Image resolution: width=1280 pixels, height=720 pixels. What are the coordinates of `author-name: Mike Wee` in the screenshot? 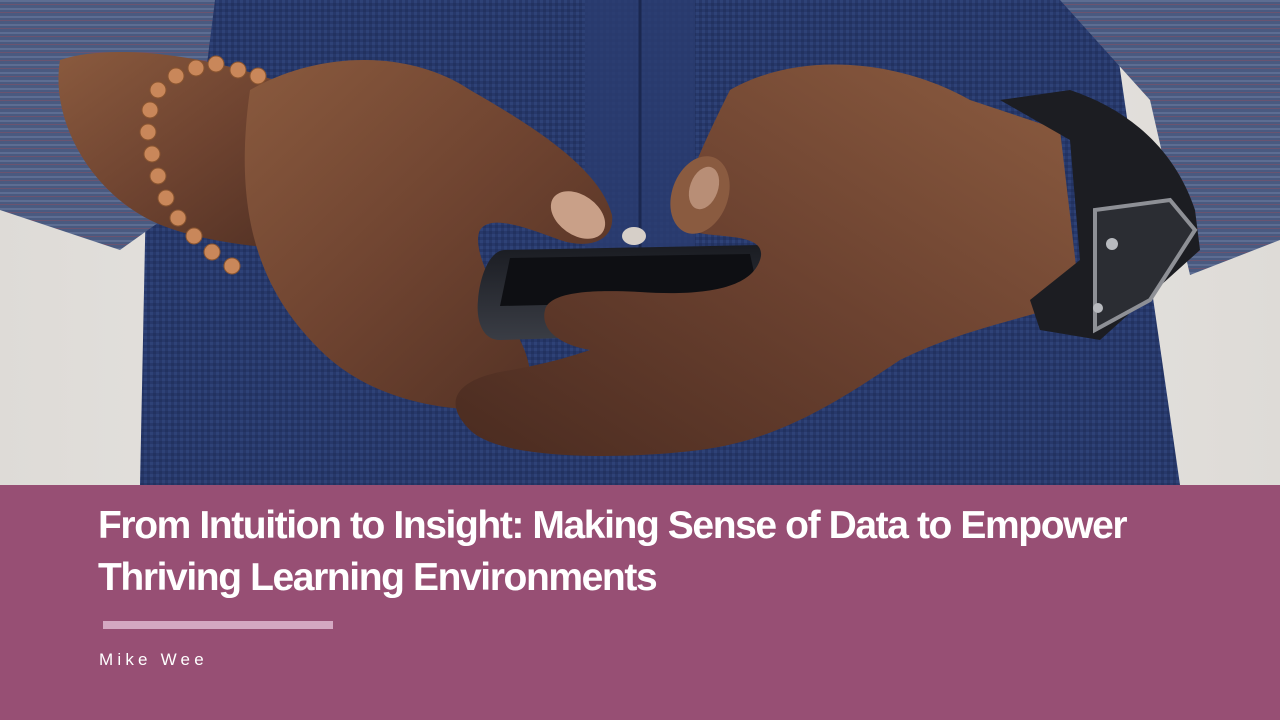 It's located at (153, 659).